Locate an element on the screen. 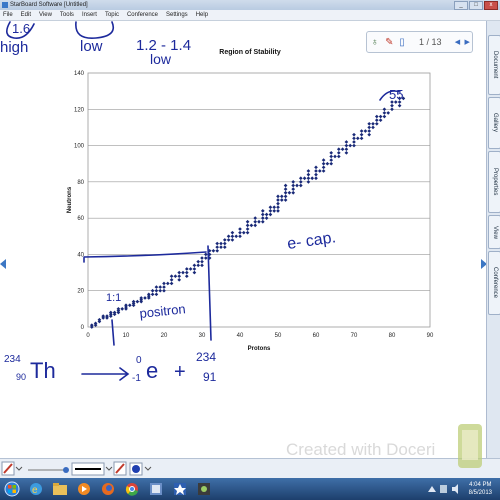 This screenshot has height=500, width=500. tab-gallery-label: Gallery is located at coordinates (495, 123).